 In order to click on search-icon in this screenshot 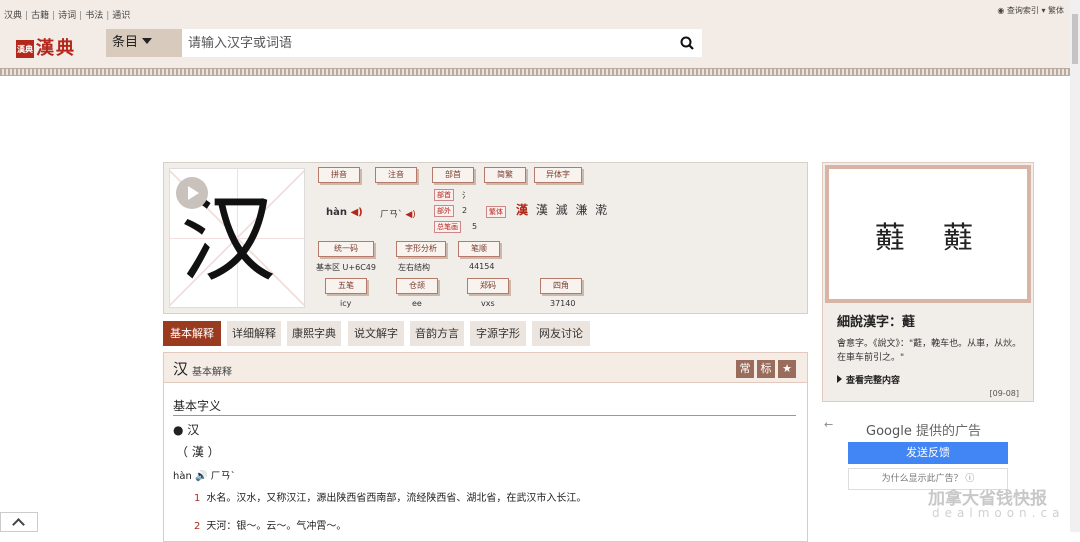, I will do `click(687, 43)`.